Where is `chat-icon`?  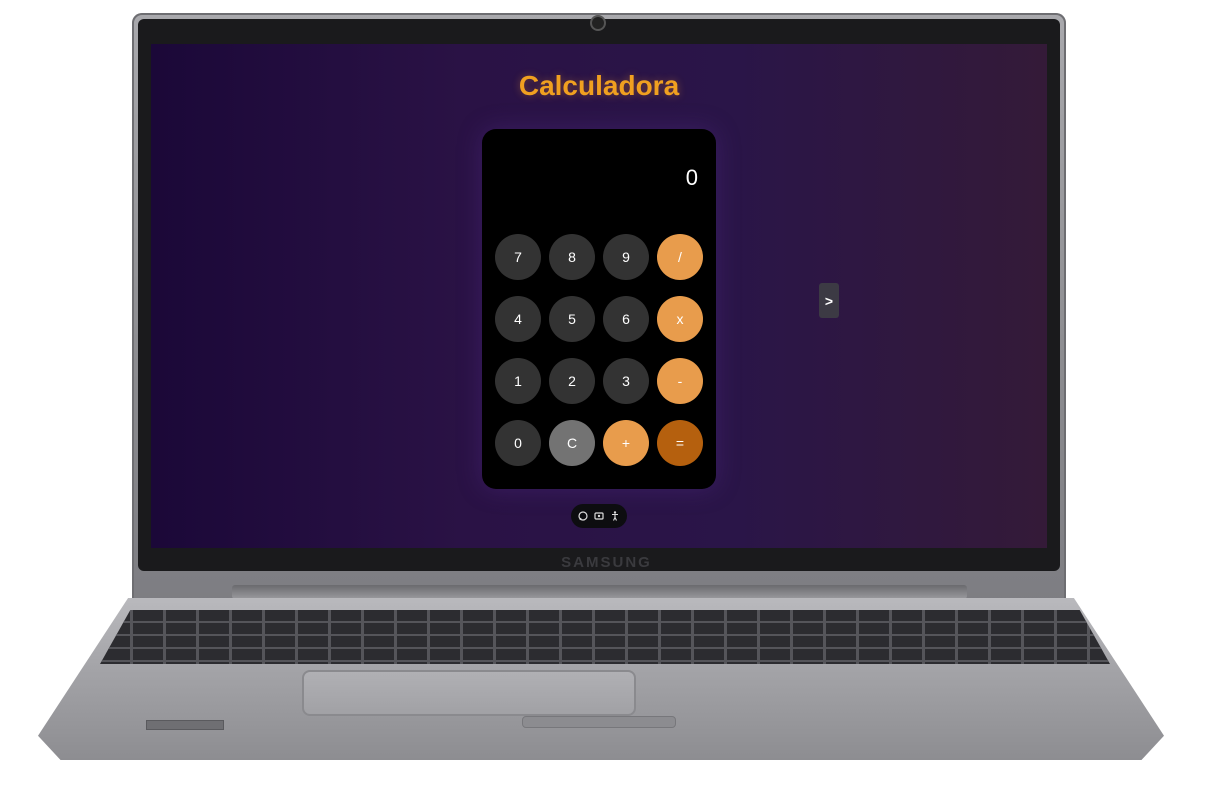
chat-icon is located at coordinates (583, 516).